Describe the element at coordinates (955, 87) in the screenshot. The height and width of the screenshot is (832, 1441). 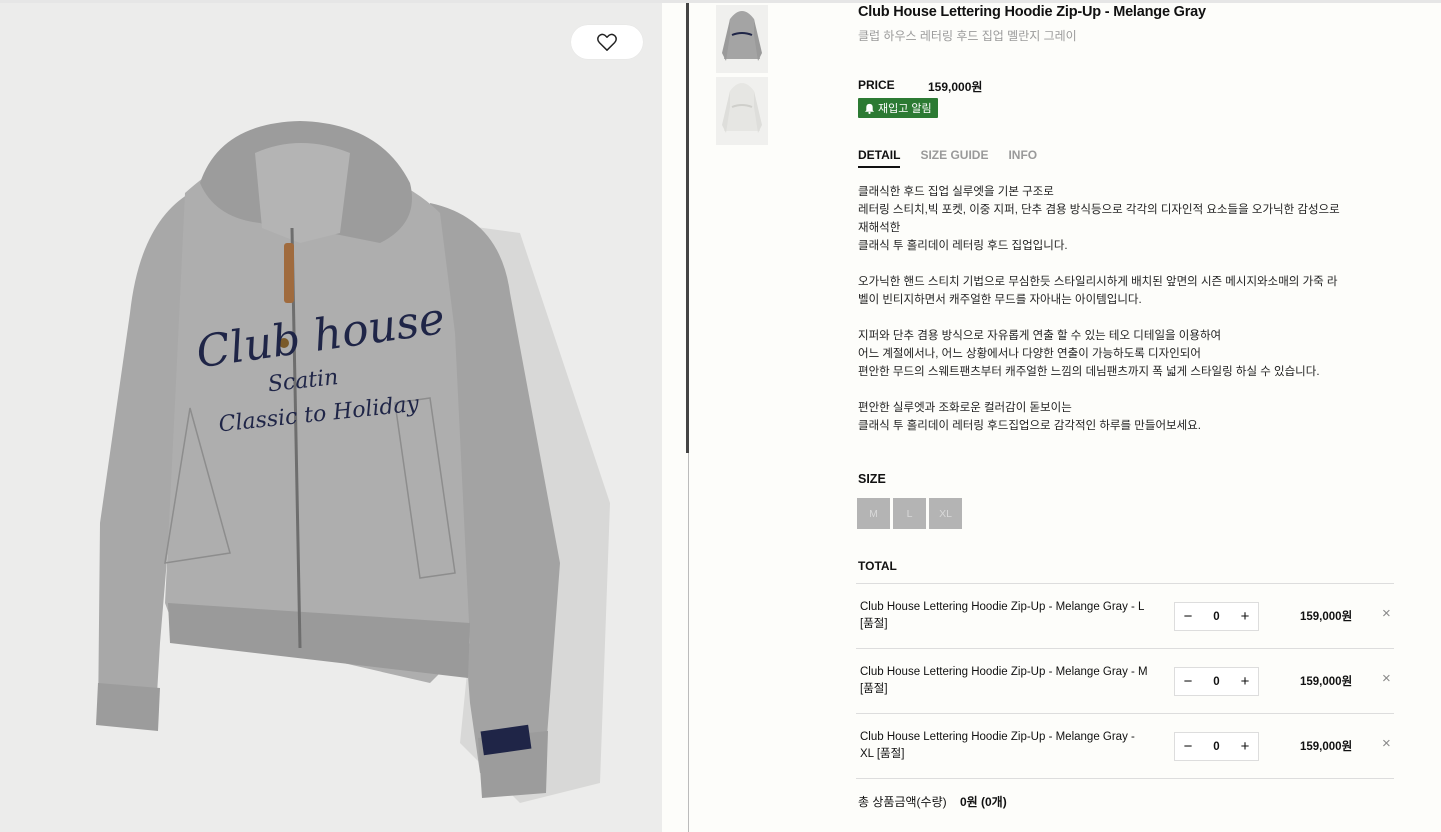
I see `price-value: 159,000원` at that location.